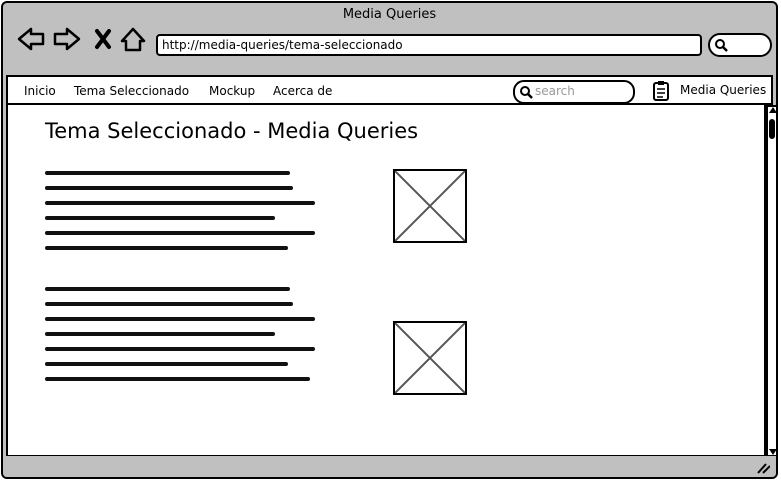  Describe the element at coordinates (429, 45) in the screenshot. I see `address-bar: http://media-queries/tema-seleccionado` at that location.